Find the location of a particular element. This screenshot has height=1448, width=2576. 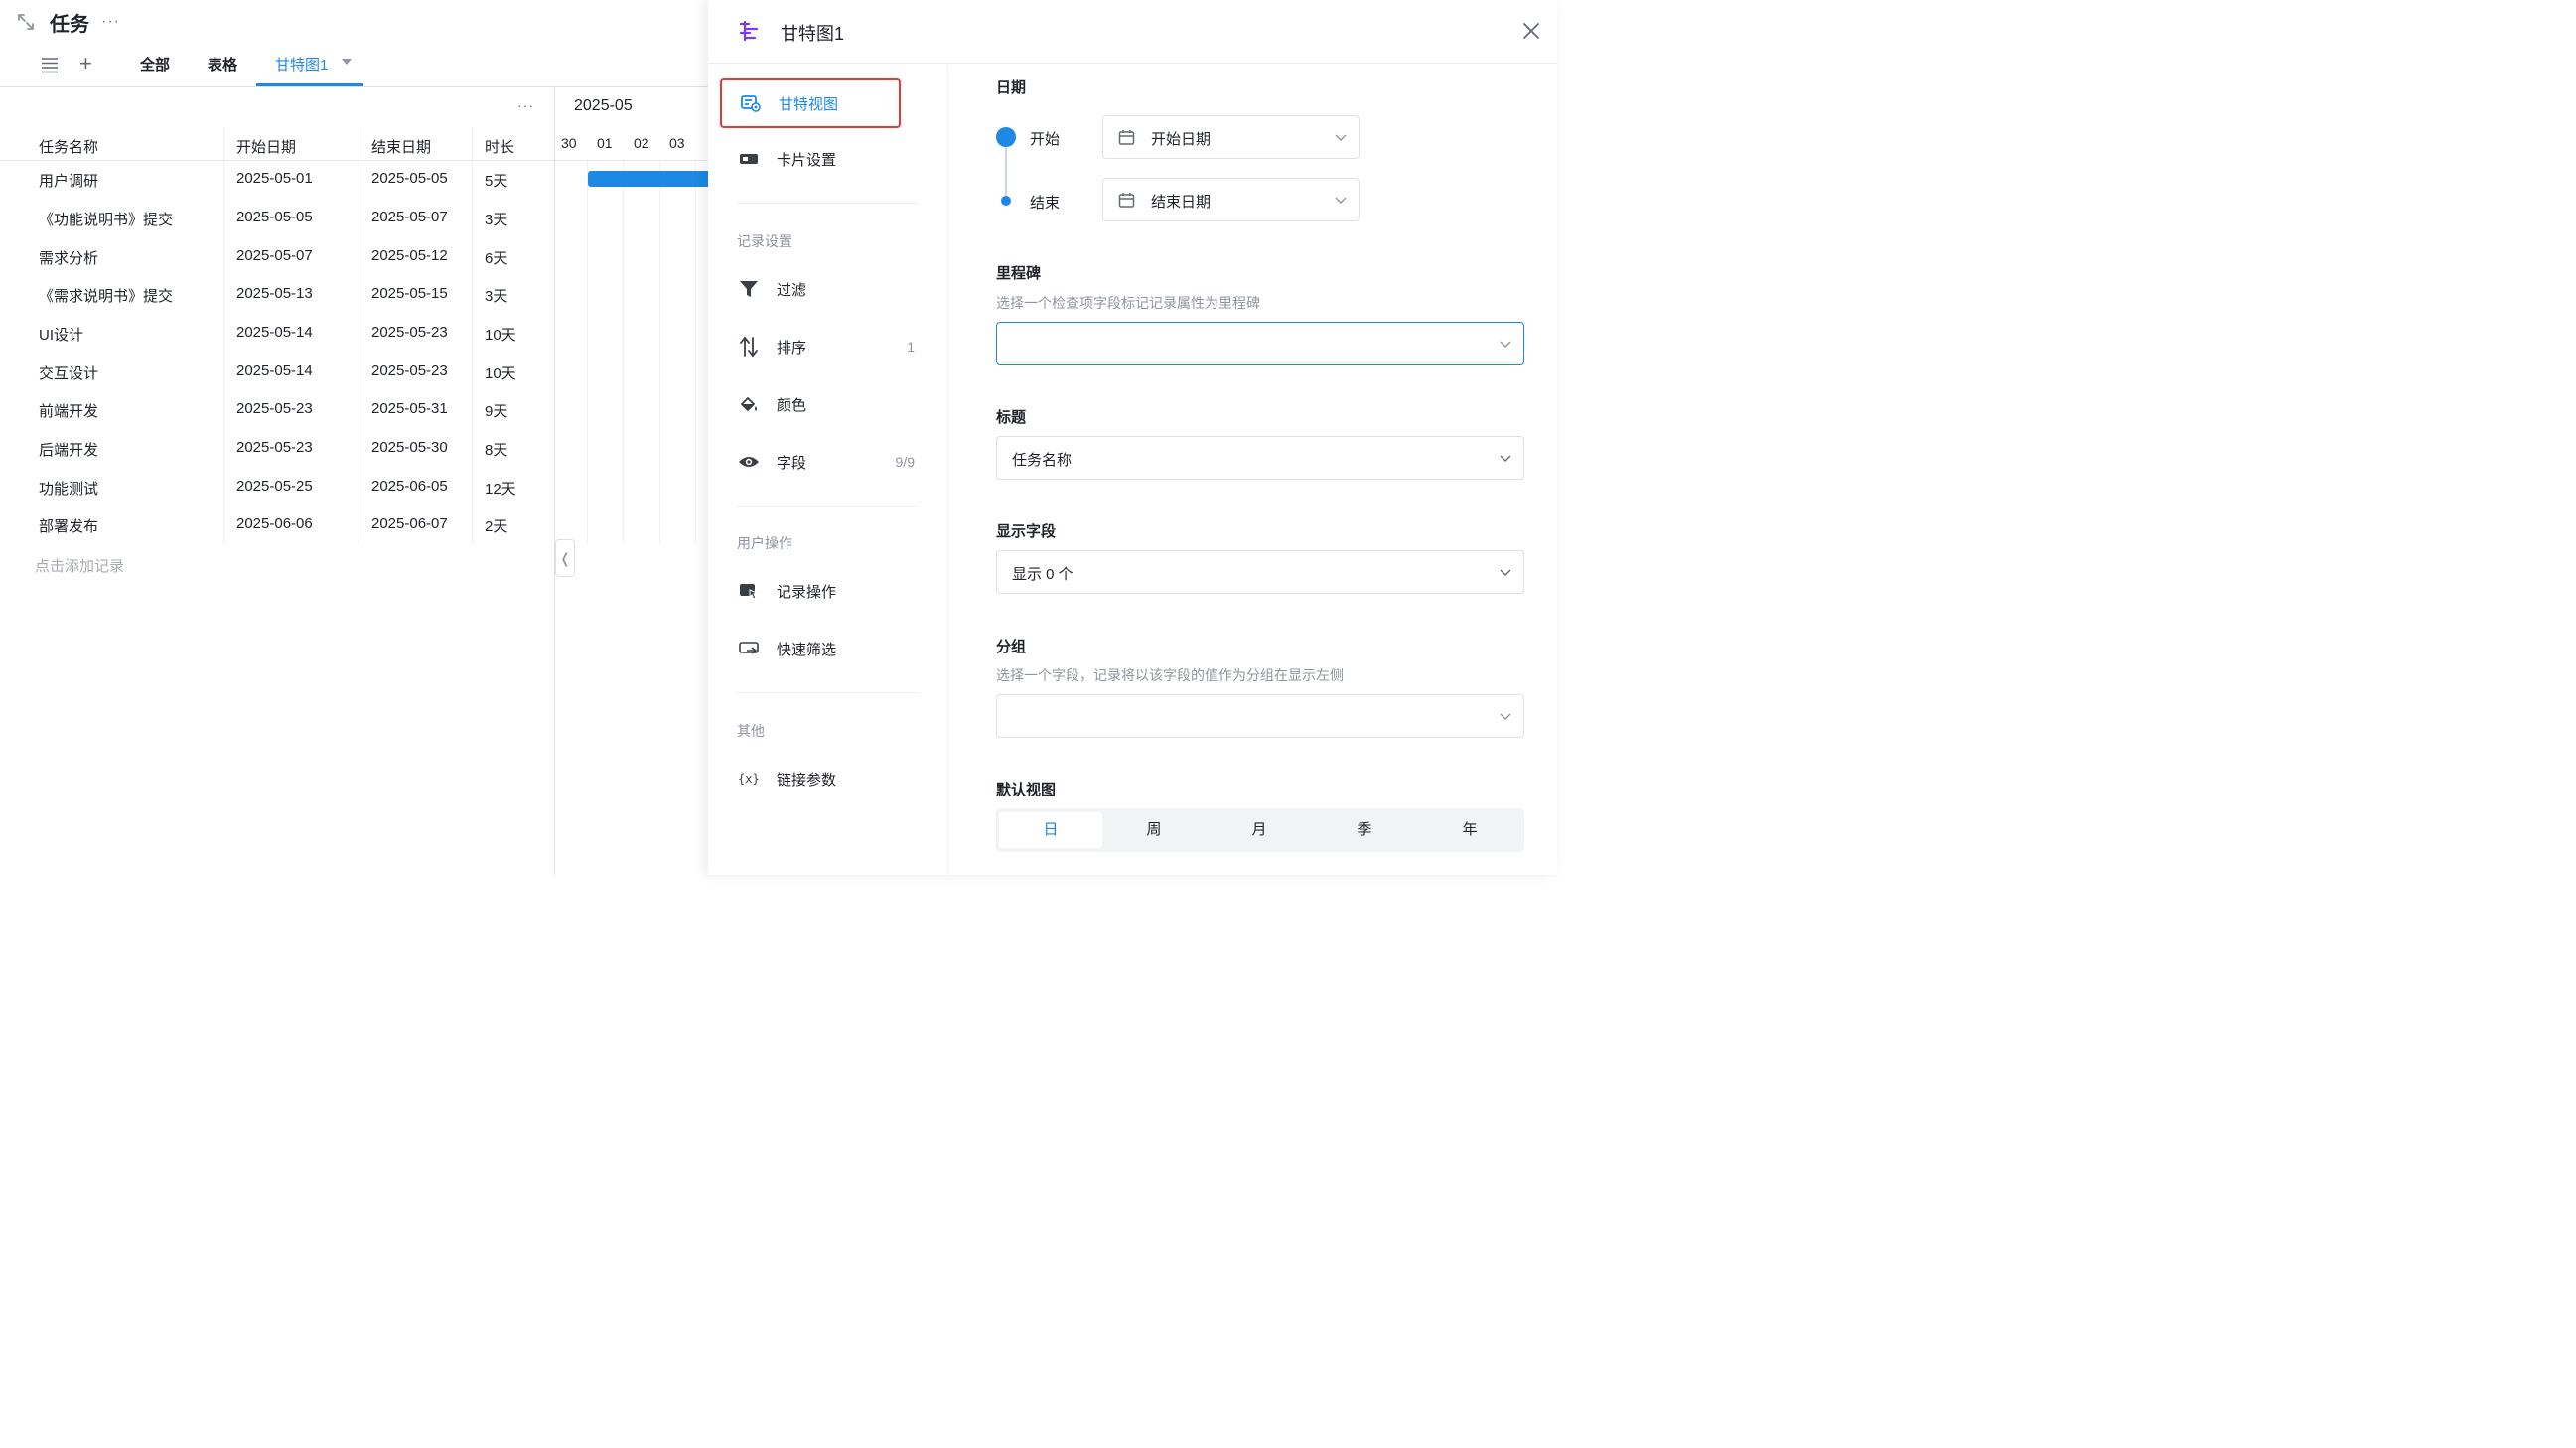

start-date-value: 开始日期 is located at coordinates (1182, 139).